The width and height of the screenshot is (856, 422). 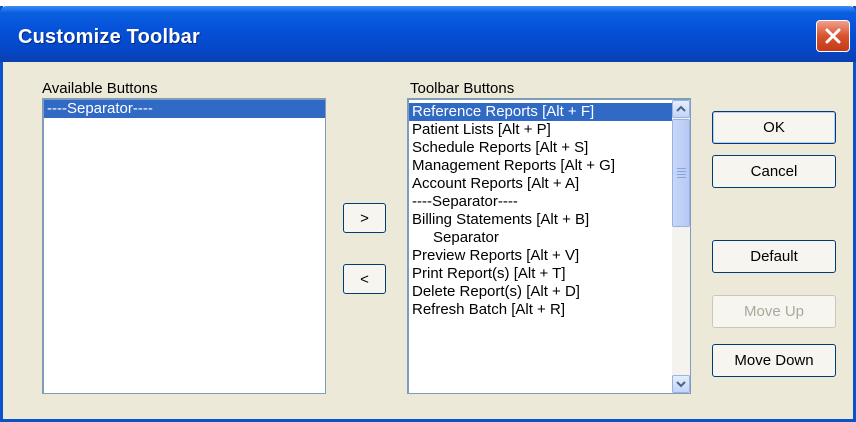 I want to click on move-up-button: Move Up, so click(x=774, y=311).